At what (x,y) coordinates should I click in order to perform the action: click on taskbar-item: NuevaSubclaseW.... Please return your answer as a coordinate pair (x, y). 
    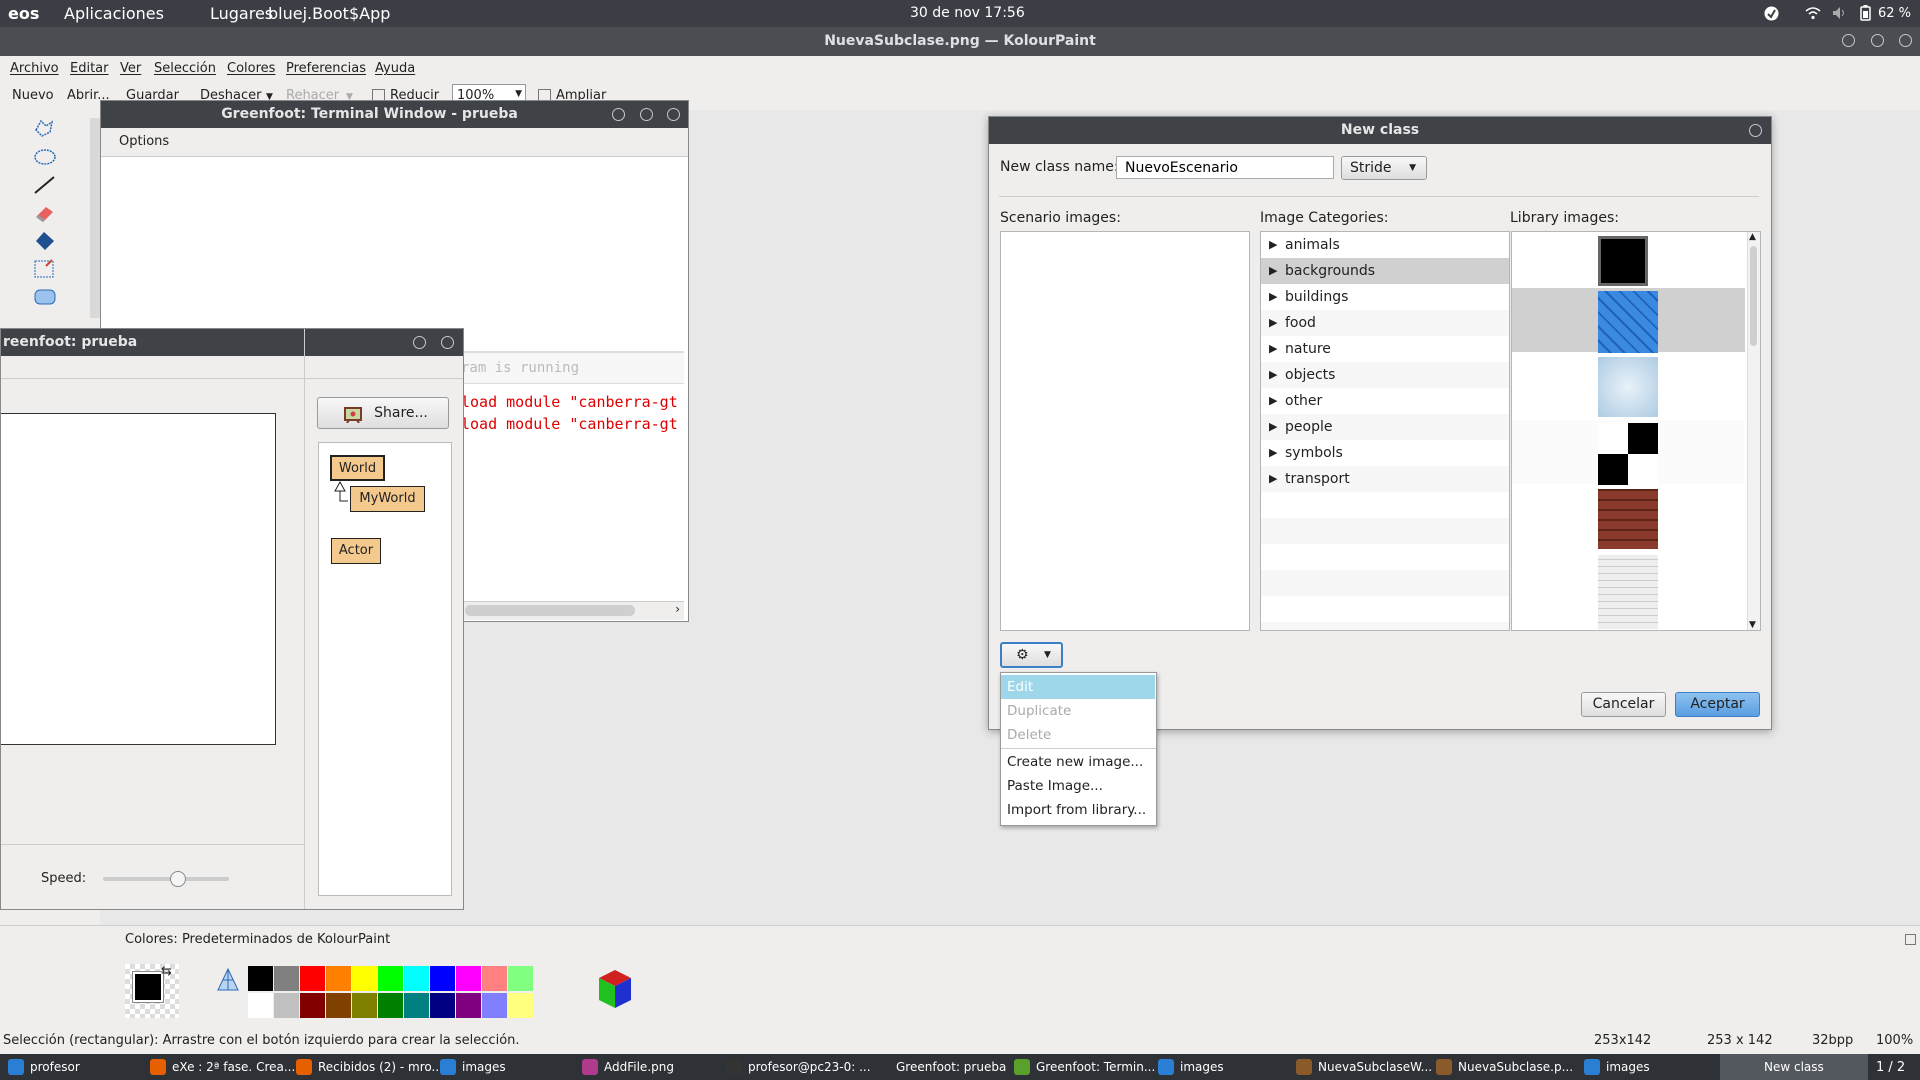
    Looking at the image, I should click on (1364, 1067).